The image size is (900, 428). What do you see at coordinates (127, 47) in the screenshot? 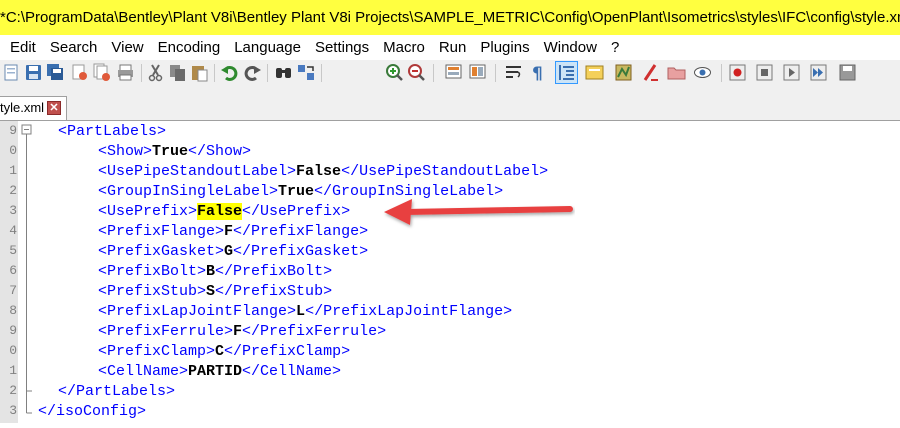
I see `menu-view: View` at bounding box center [127, 47].